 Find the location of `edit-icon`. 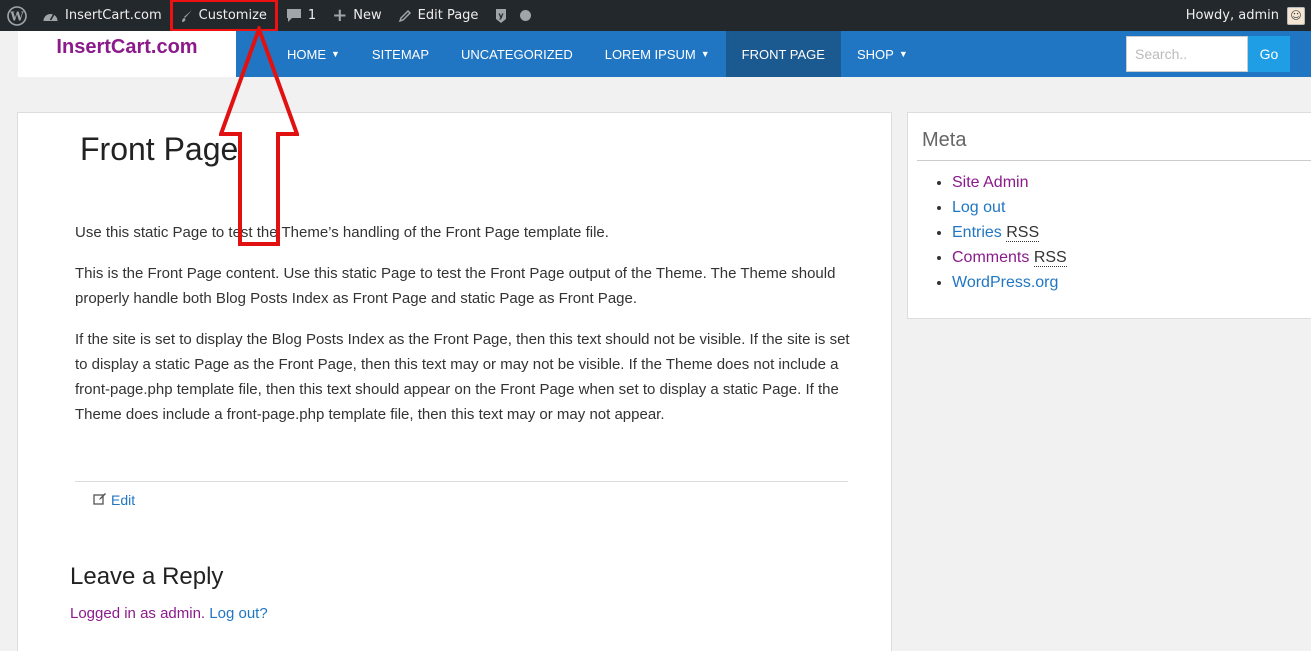

edit-icon is located at coordinates (100, 500).